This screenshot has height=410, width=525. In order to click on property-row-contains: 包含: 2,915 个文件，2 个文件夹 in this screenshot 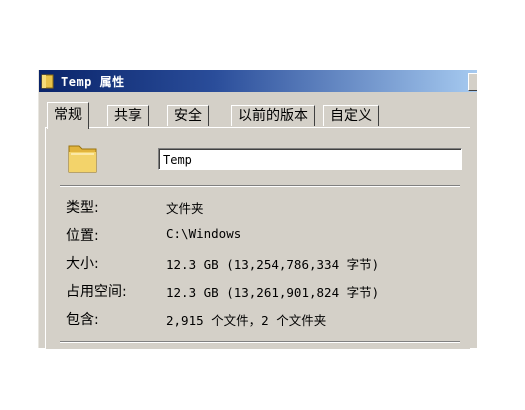, I will do `click(260, 319)`.